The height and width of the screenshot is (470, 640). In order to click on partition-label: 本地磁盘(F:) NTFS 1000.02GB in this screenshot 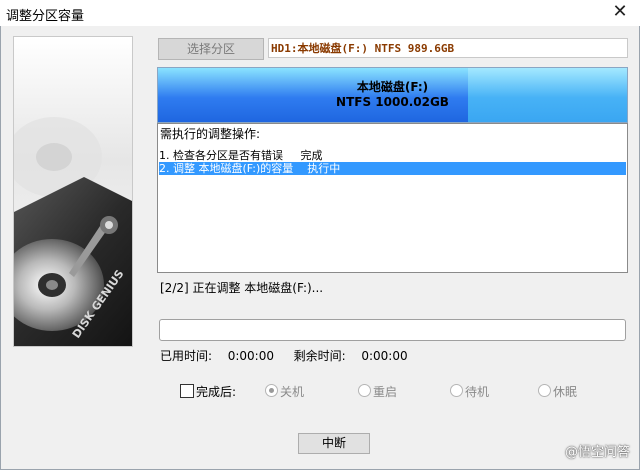, I will do `click(392, 95)`.